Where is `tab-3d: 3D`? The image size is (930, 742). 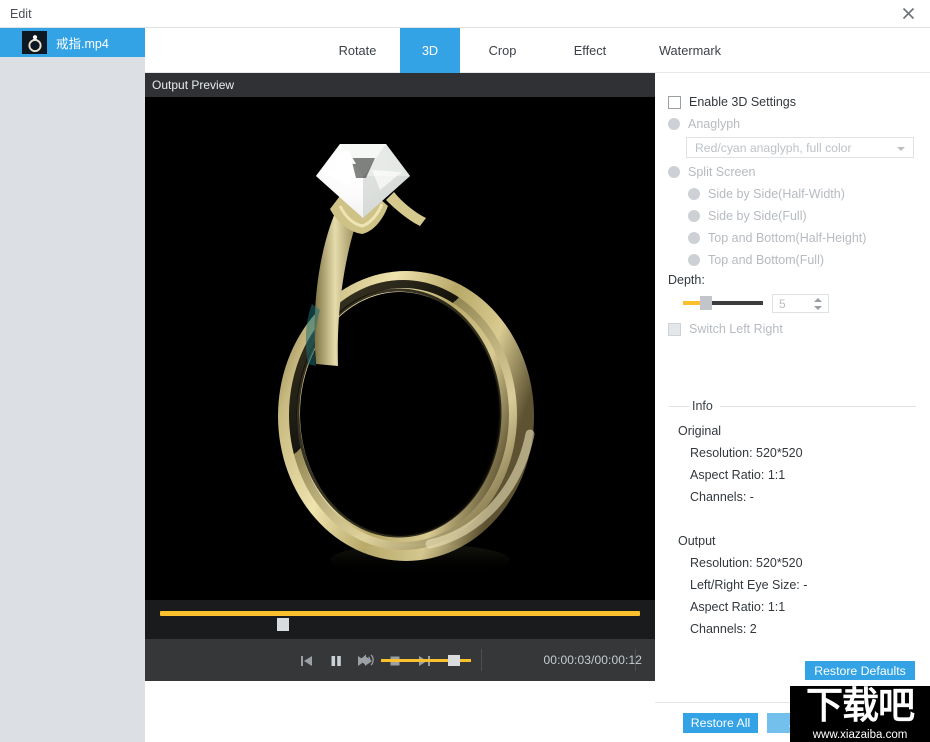 tab-3d: 3D is located at coordinates (430, 50).